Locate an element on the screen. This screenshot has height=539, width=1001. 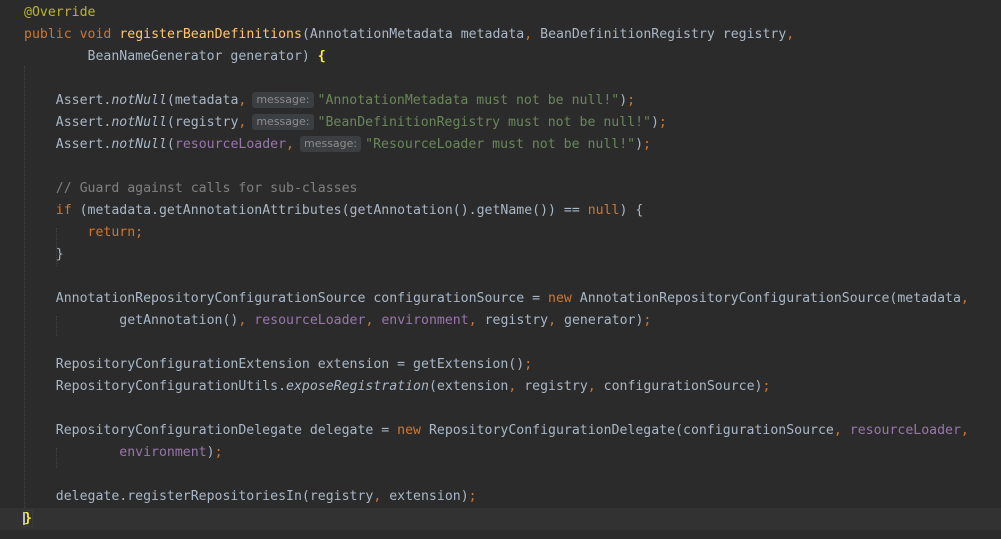
code-token: null is located at coordinates (603, 210).